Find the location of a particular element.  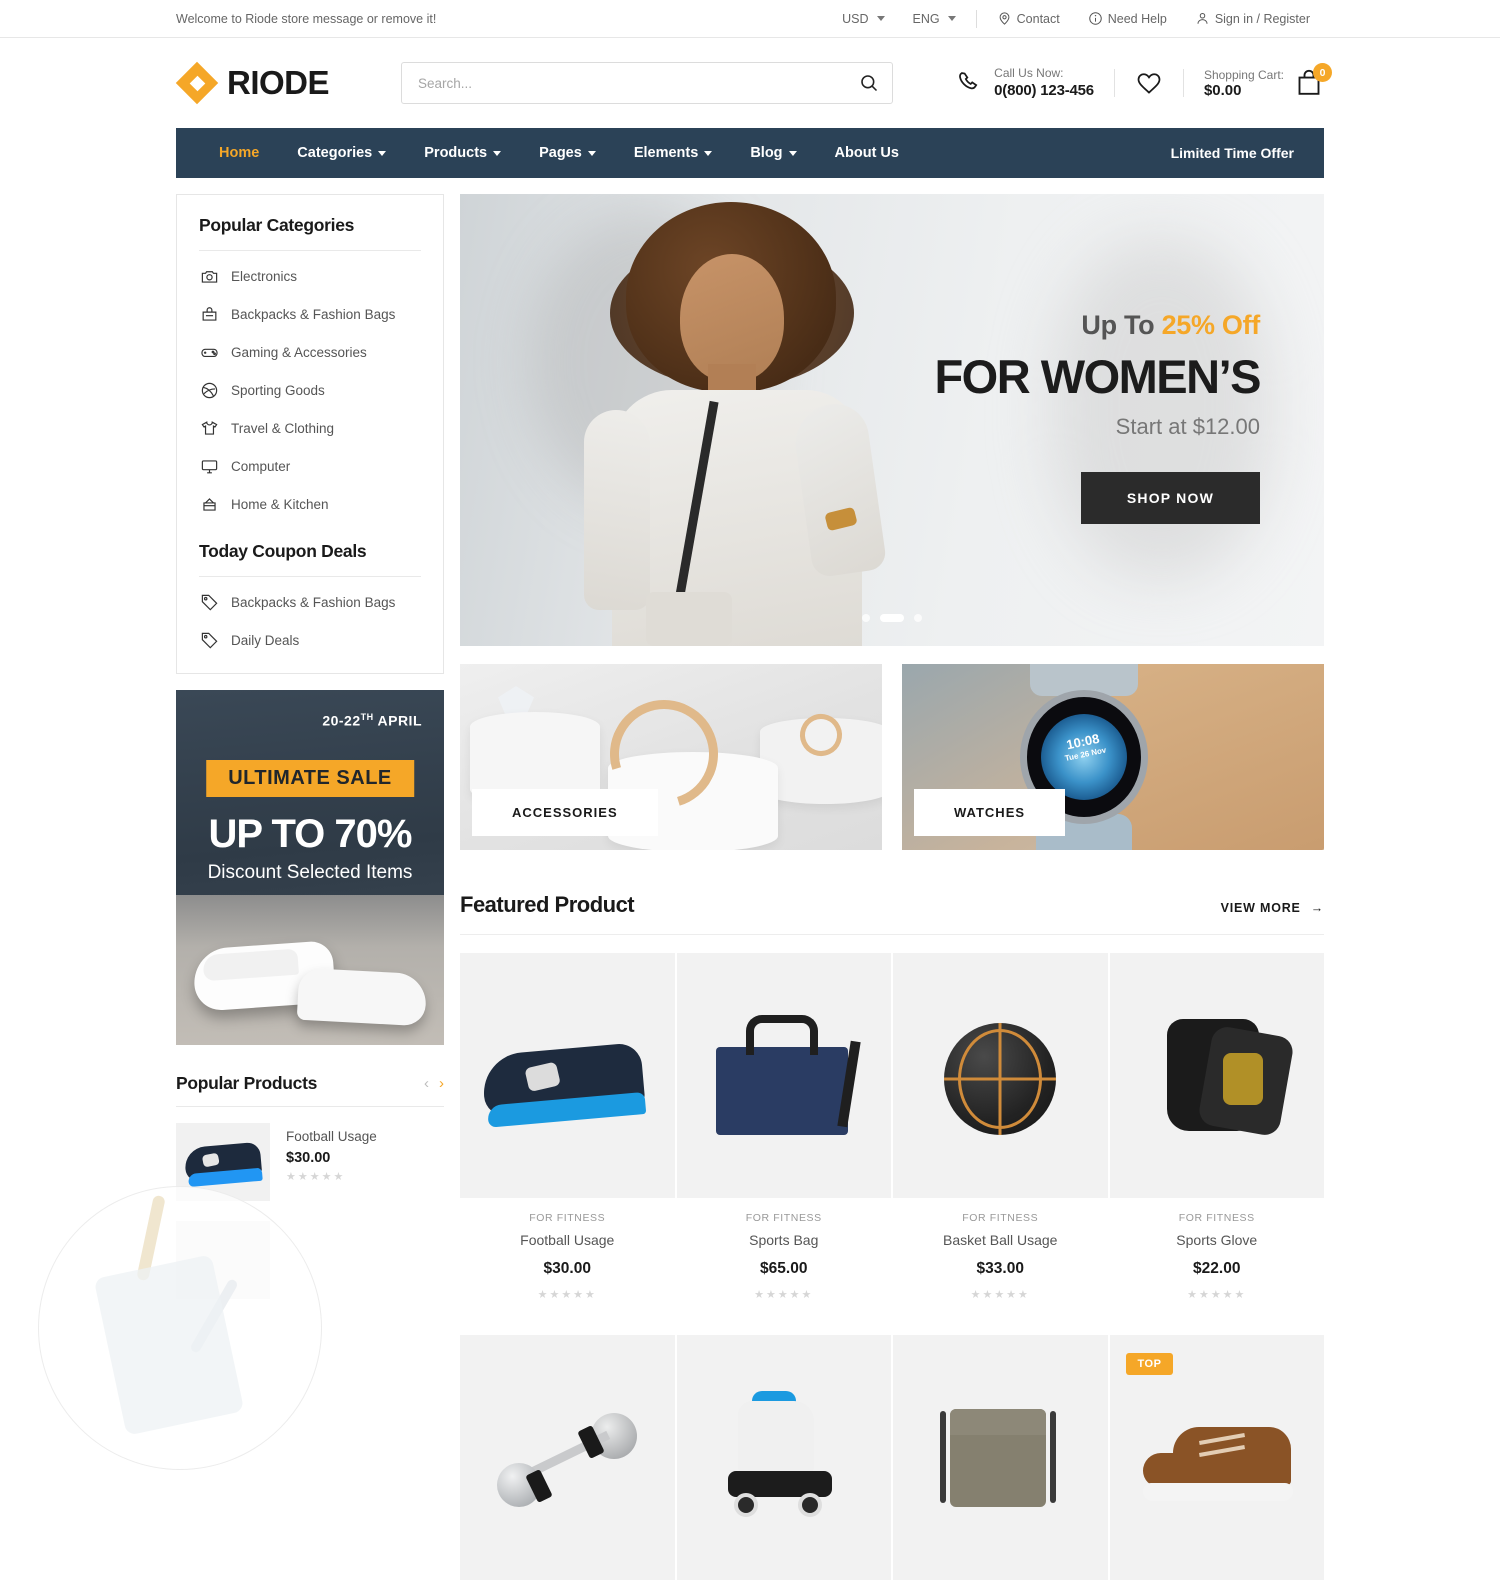

language-selector: ENG is located at coordinates (934, 19).